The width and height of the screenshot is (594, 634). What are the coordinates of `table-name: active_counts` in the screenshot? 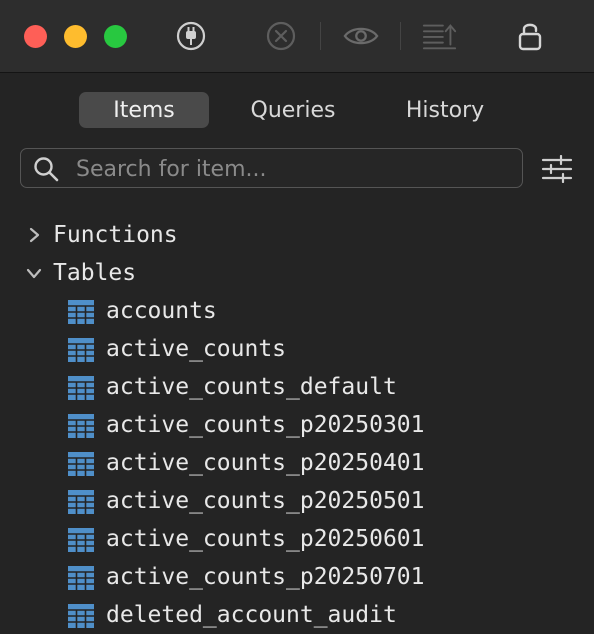 It's located at (196, 349).